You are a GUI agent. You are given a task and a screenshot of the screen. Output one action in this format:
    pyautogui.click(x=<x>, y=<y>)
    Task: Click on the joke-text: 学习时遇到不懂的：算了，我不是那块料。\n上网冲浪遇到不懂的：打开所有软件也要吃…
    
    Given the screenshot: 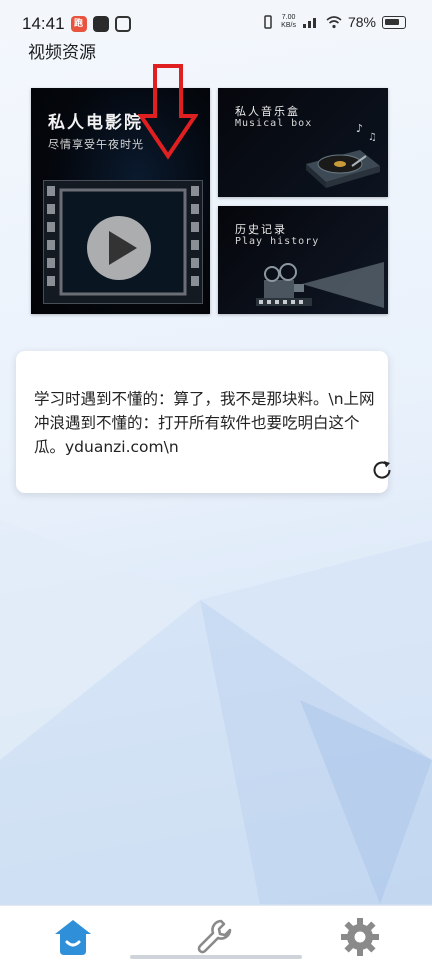 What is the action you would take?
    pyautogui.click(x=204, y=423)
    